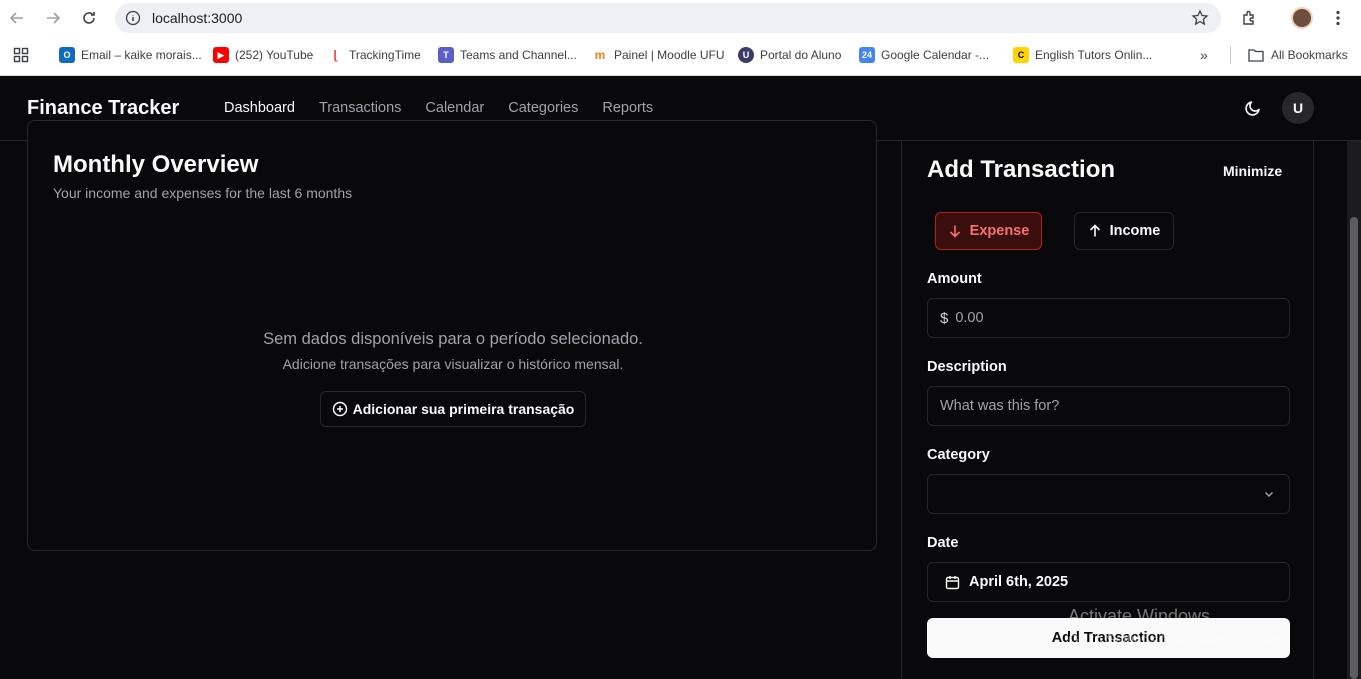  What do you see at coordinates (197, 18) in the screenshot?
I see `url-text: localhost:3000` at bounding box center [197, 18].